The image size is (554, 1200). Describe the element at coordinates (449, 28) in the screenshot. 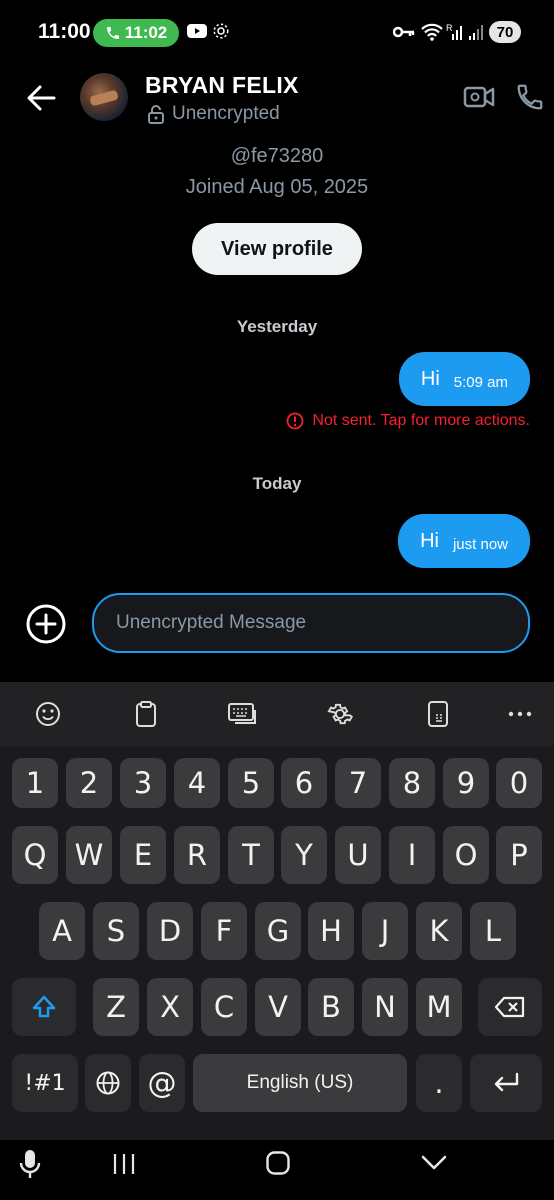

I see `svg-text: R` at that location.